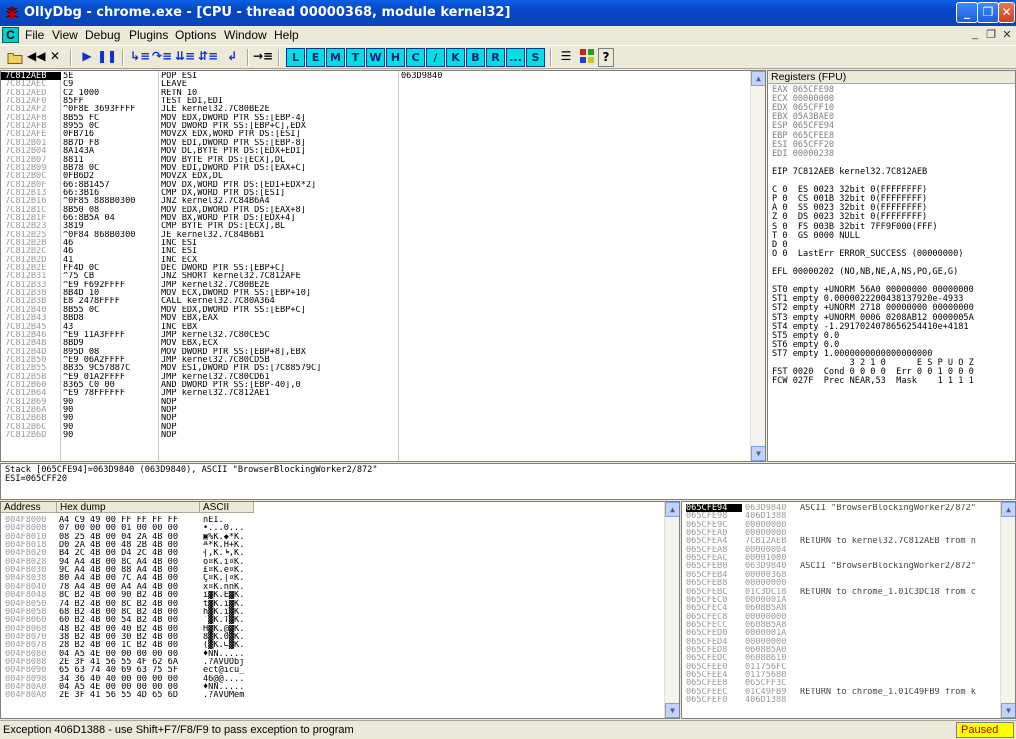 This screenshot has width=1016, height=739. What do you see at coordinates (841, 516) in the screenshot?
I see `stack-row: 065CFE98 406D1388` at bounding box center [841, 516].